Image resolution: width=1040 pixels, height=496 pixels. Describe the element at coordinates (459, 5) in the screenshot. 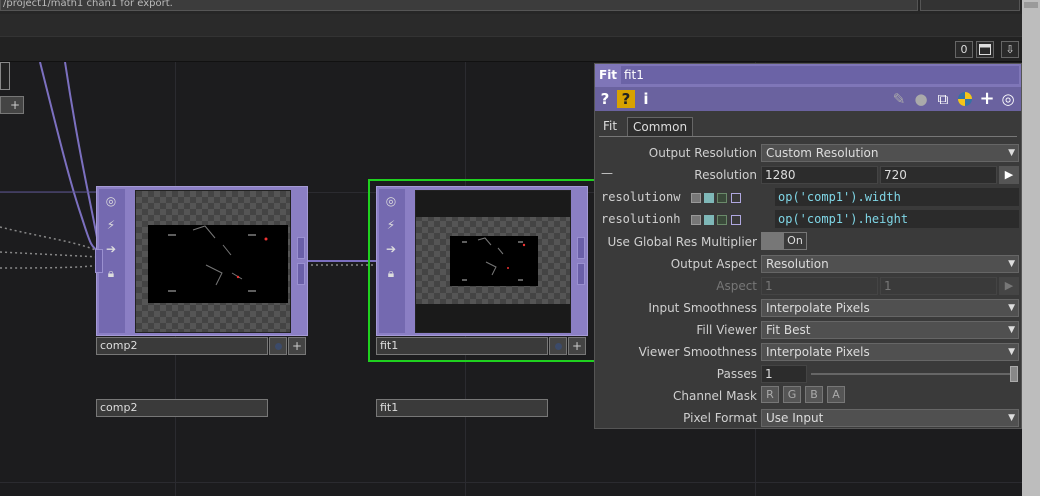

I see `path-field: /project1/math1 chan1 for export.` at that location.